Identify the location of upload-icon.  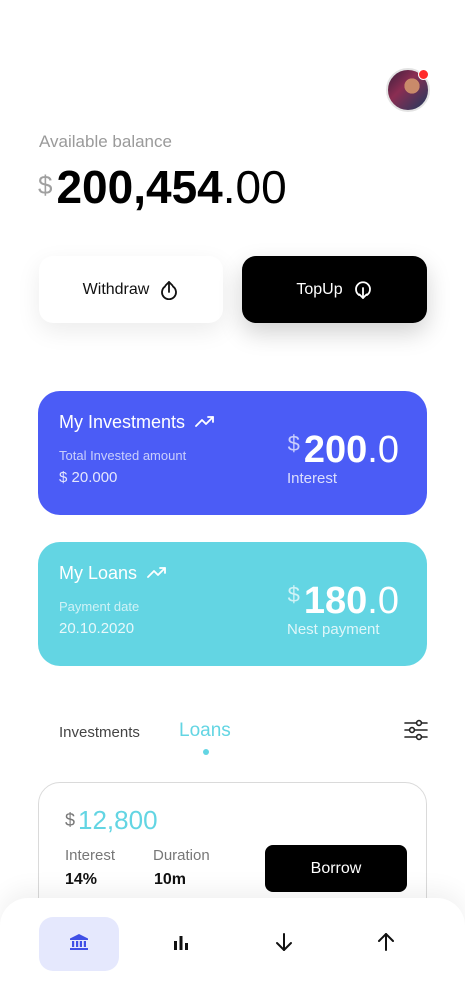
(169, 290).